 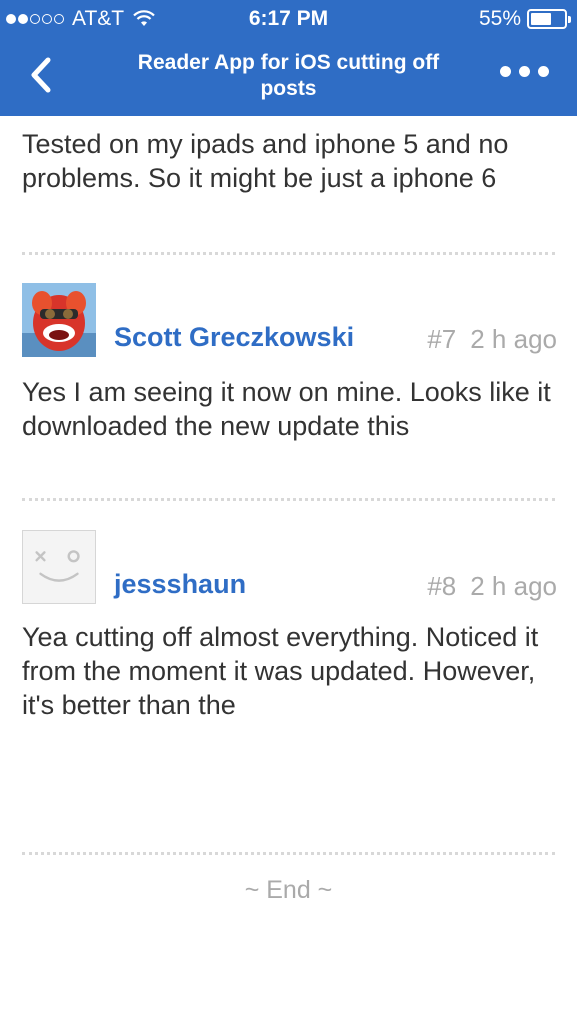 What do you see at coordinates (41, 75) in the screenshot?
I see `chevron-left-icon` at bounding box center [41, 75].